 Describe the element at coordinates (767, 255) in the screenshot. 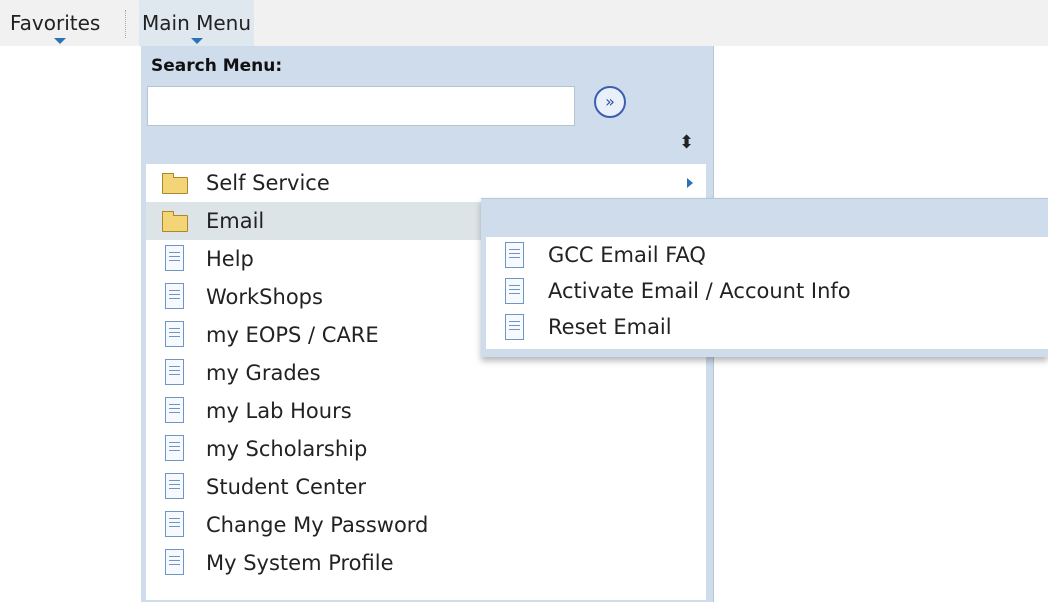

I see `flyout-item-gcc-email-faq: GCC Email FAQ` at that location.